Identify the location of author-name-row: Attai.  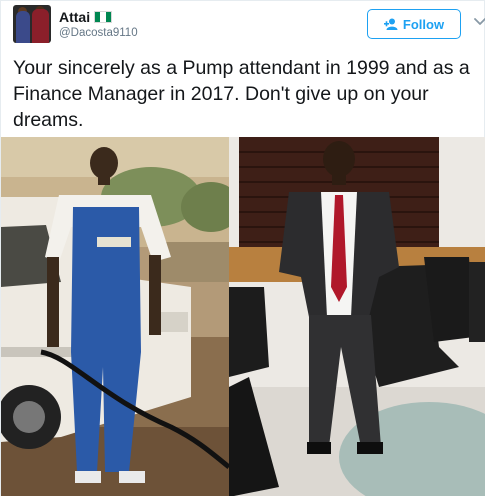
(86, 17).